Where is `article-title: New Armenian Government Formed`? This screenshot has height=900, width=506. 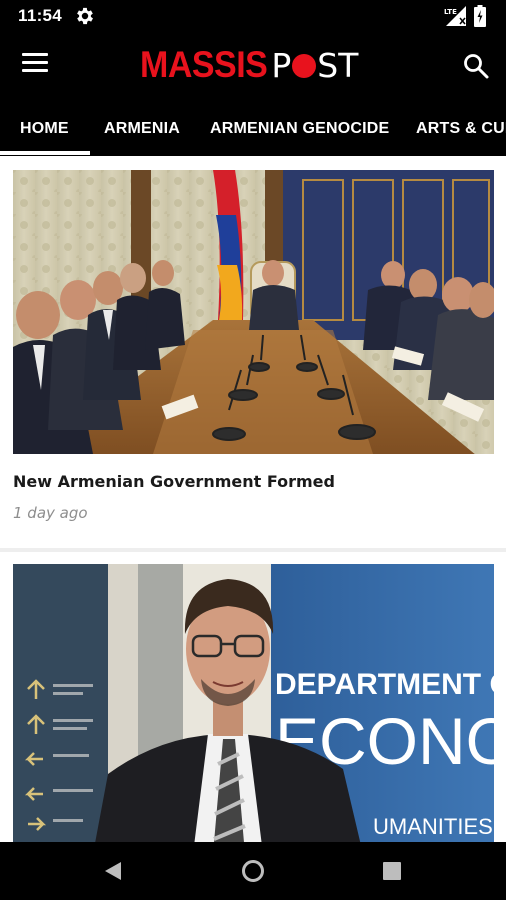
article-title: New Armenian Government Formed is located at coordinates (174, 481).